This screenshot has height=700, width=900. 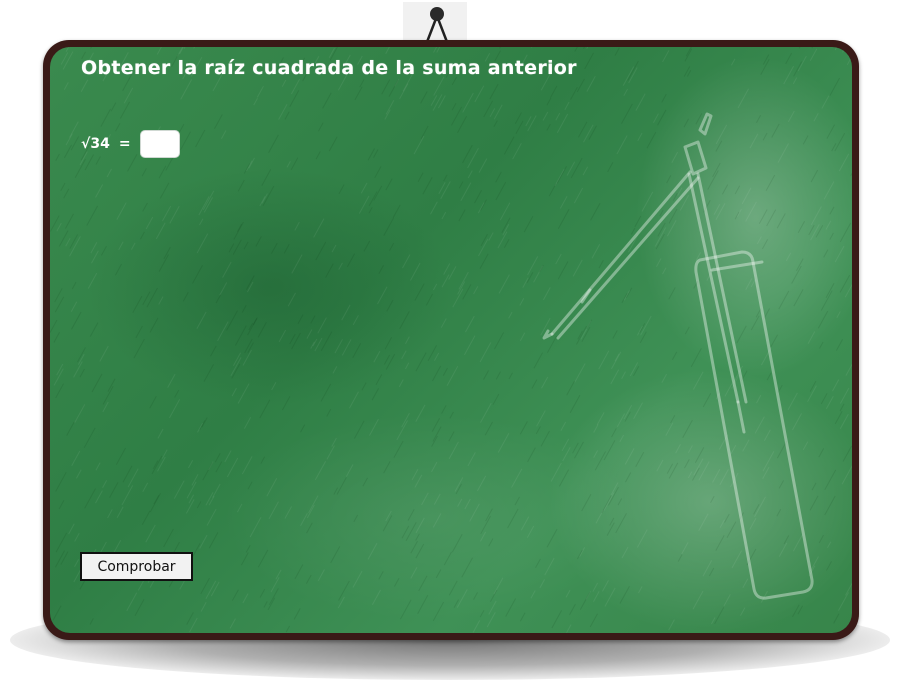 I want to click on equation-row: √34 =, so click(x=130, y=144).